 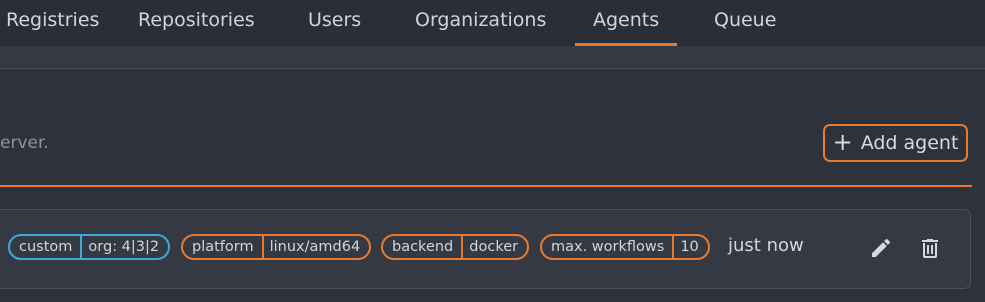 What do you see at coordinates (46, 247) in the screenshot?
I see `badge-key: custom` at bounding box center [46, 247].